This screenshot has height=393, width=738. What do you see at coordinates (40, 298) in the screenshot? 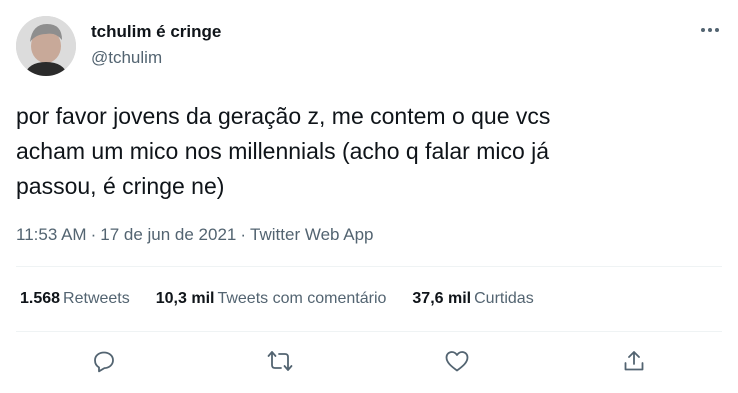
I see `retweets-count: 1.568` at bounding box center [40, 298].